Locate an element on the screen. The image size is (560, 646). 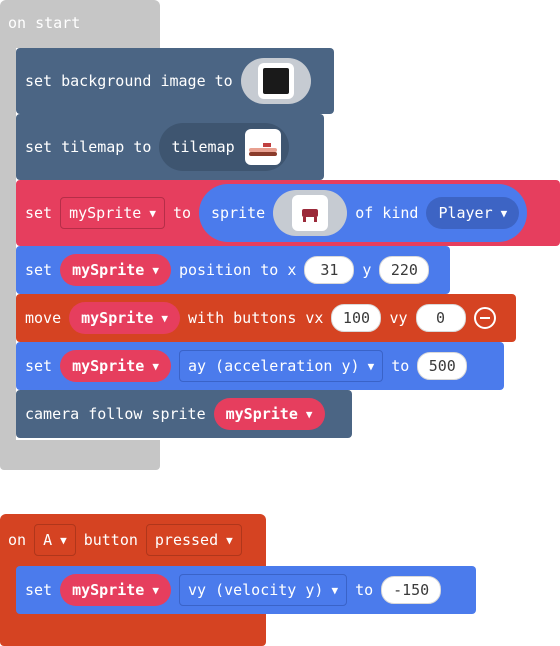
tilemap-field-label: tilemap is located at coordinates (203, 147).